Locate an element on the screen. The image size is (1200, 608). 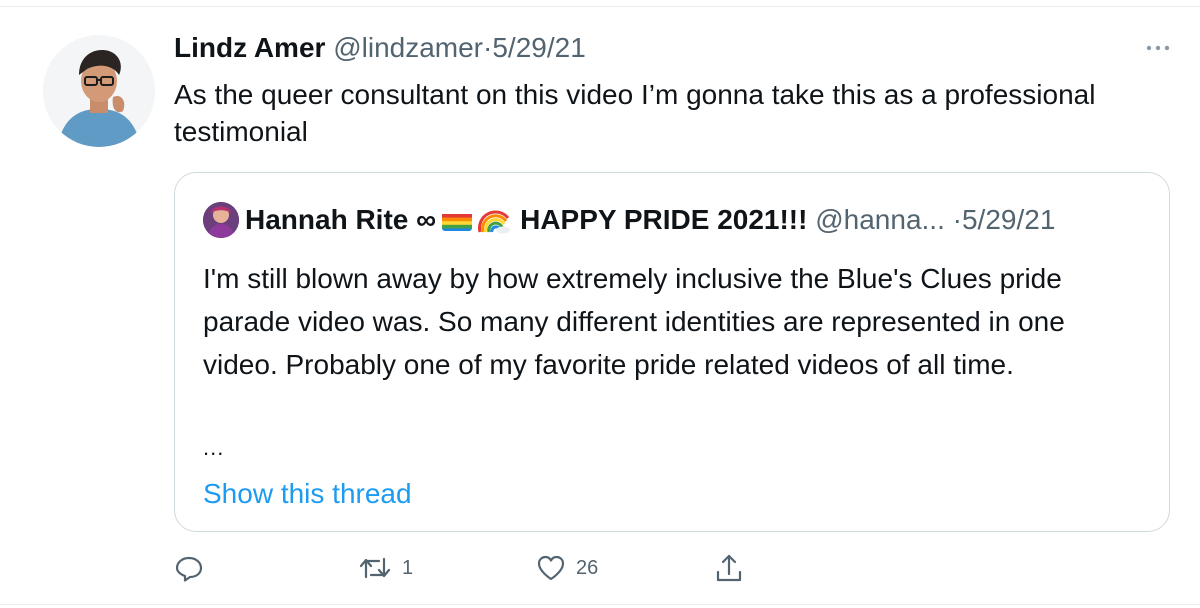
like-button: 26 is located at coordinates (567, 568).